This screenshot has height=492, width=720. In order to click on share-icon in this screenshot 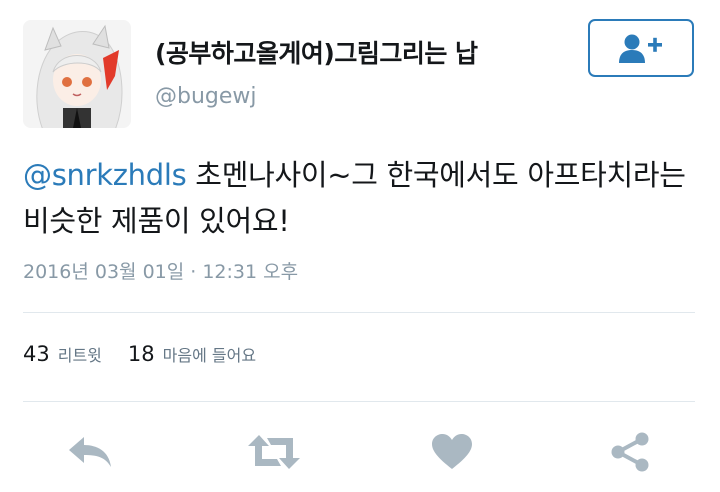, I will do `click(630, 452)`.